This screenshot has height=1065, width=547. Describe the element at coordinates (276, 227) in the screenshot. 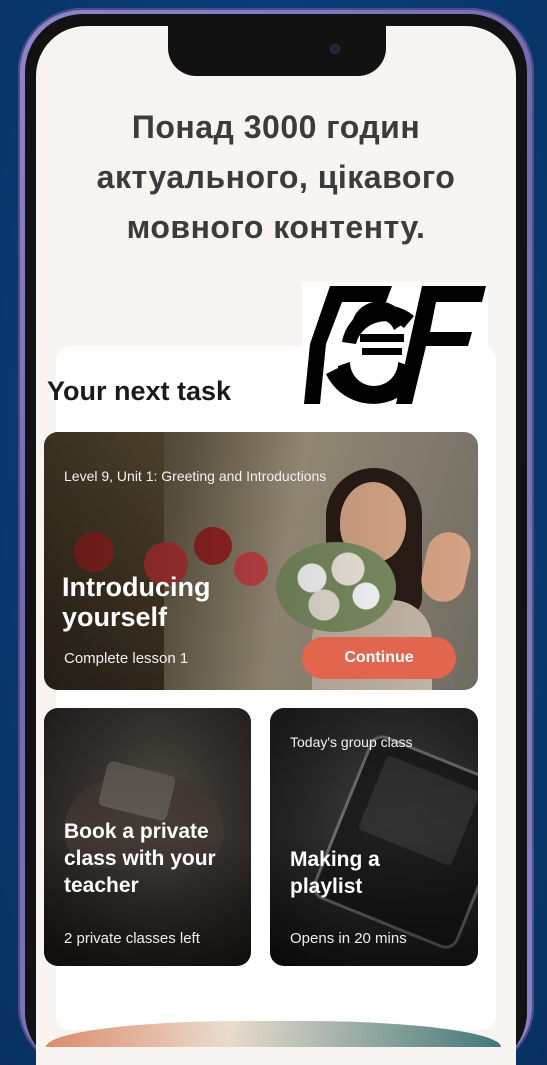

I see `headline-line-3: мовного контенту.` at that location.